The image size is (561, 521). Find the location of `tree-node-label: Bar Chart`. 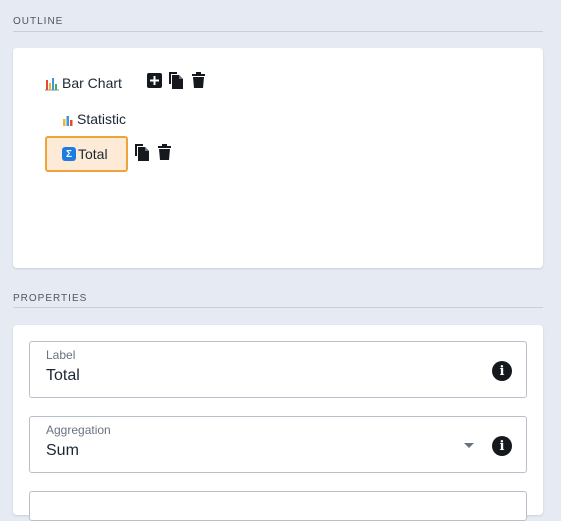

tree-node-label: Bar Chart is located at coordinates (92, 83).